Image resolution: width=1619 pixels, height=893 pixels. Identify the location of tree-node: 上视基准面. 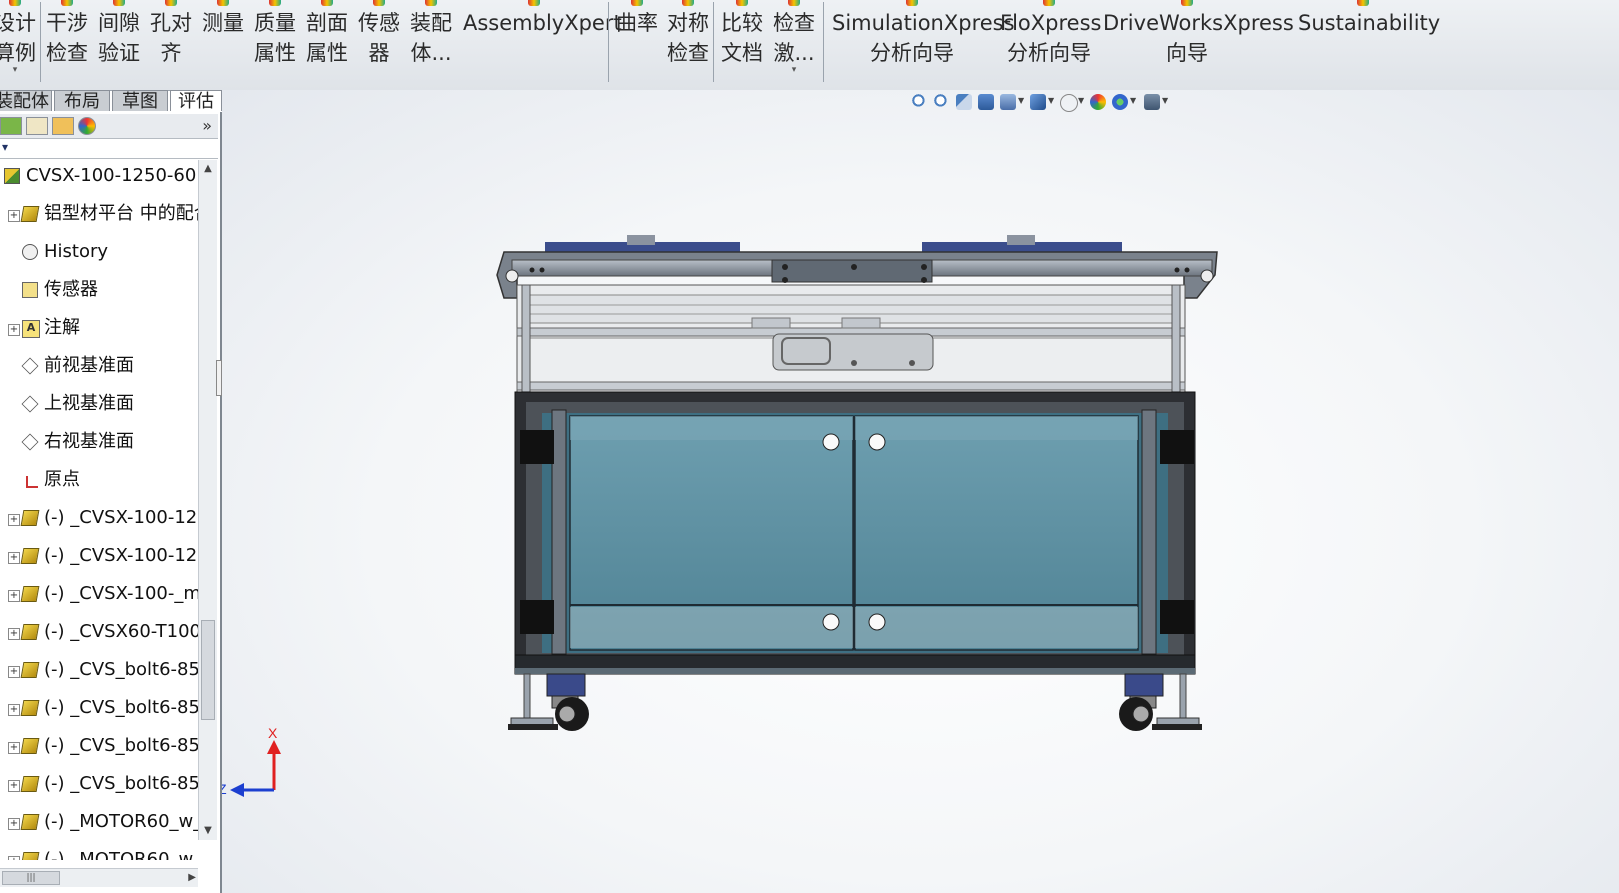
(99, 406).